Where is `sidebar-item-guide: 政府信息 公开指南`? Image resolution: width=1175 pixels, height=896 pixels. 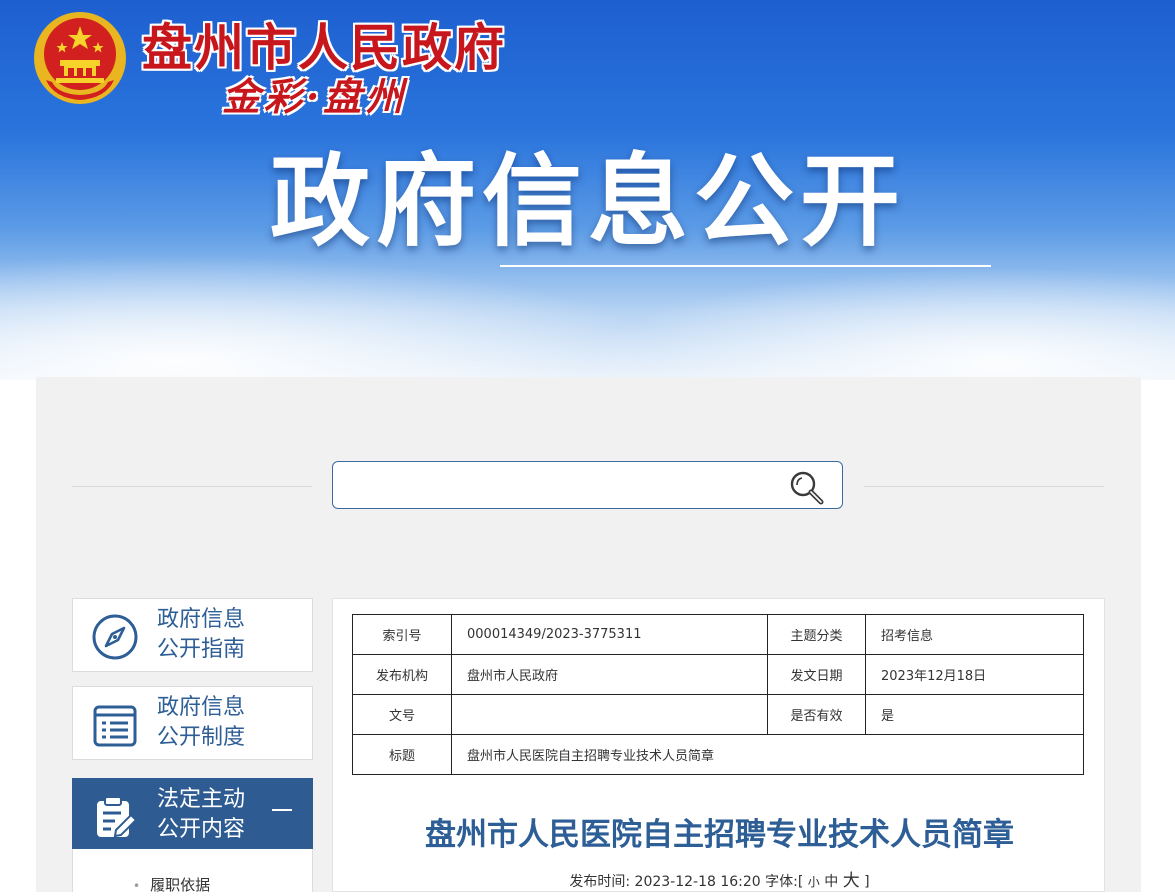 sidebar-item-guide: 政府信息 公开指南 is located at coordinates (192, 635).